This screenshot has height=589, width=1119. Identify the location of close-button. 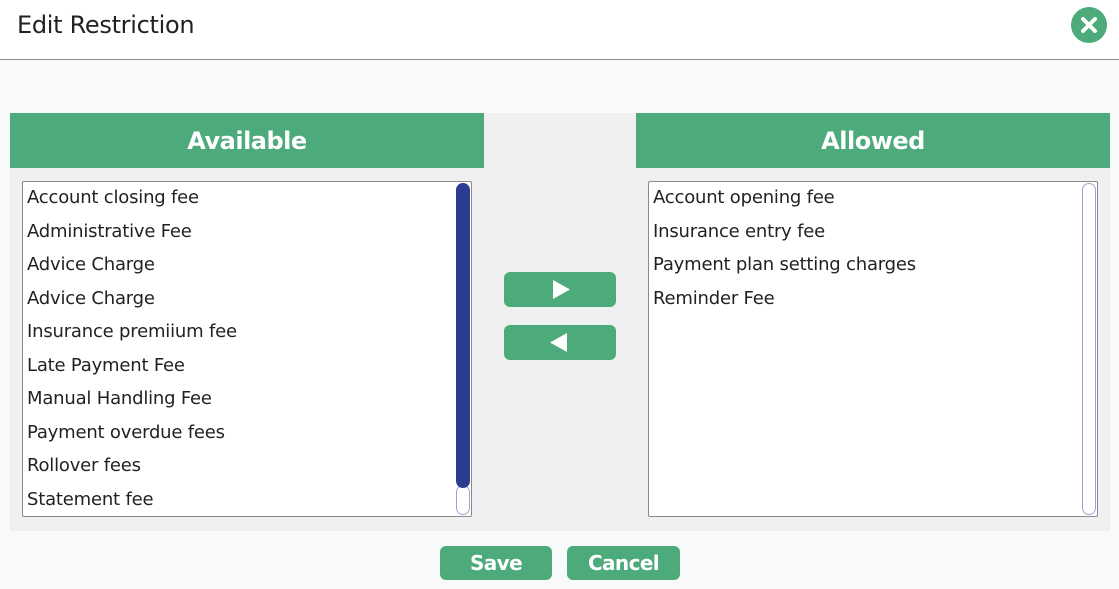
(1089, 25).